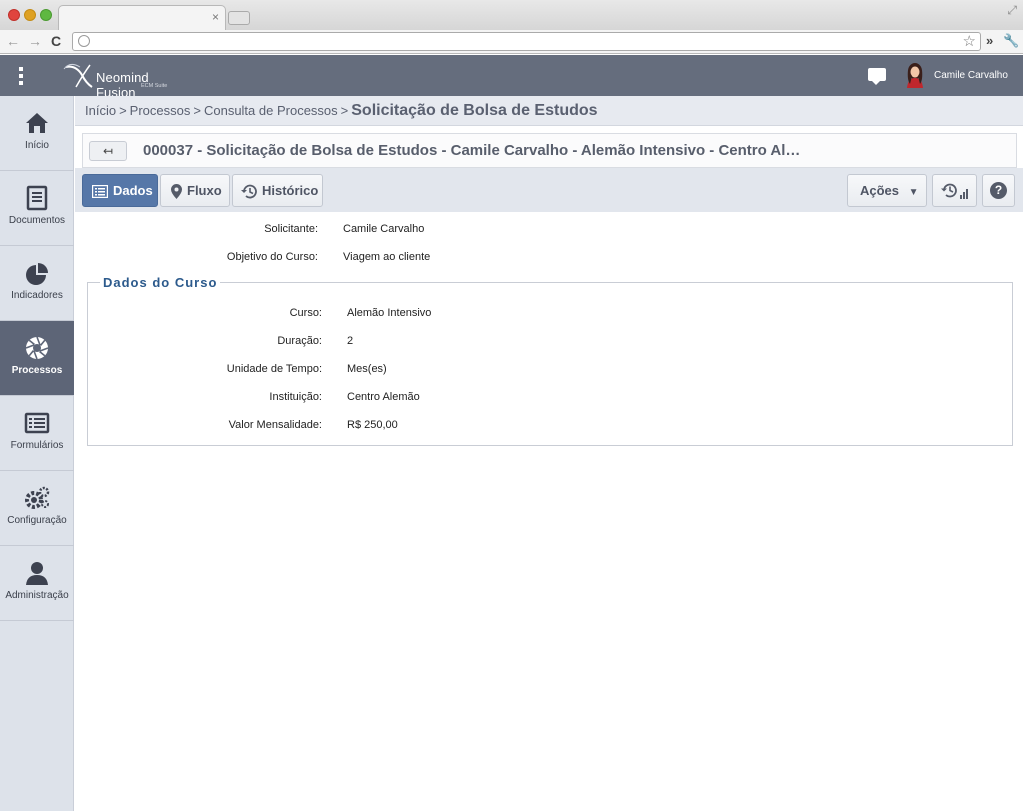 Image resolution: width=1023 pixels, height=811 pixels. What do you see at coordinates (160, 282) in the screenshot?
I see `section-title: Dados do Curso` at bounding box center [160, 282].